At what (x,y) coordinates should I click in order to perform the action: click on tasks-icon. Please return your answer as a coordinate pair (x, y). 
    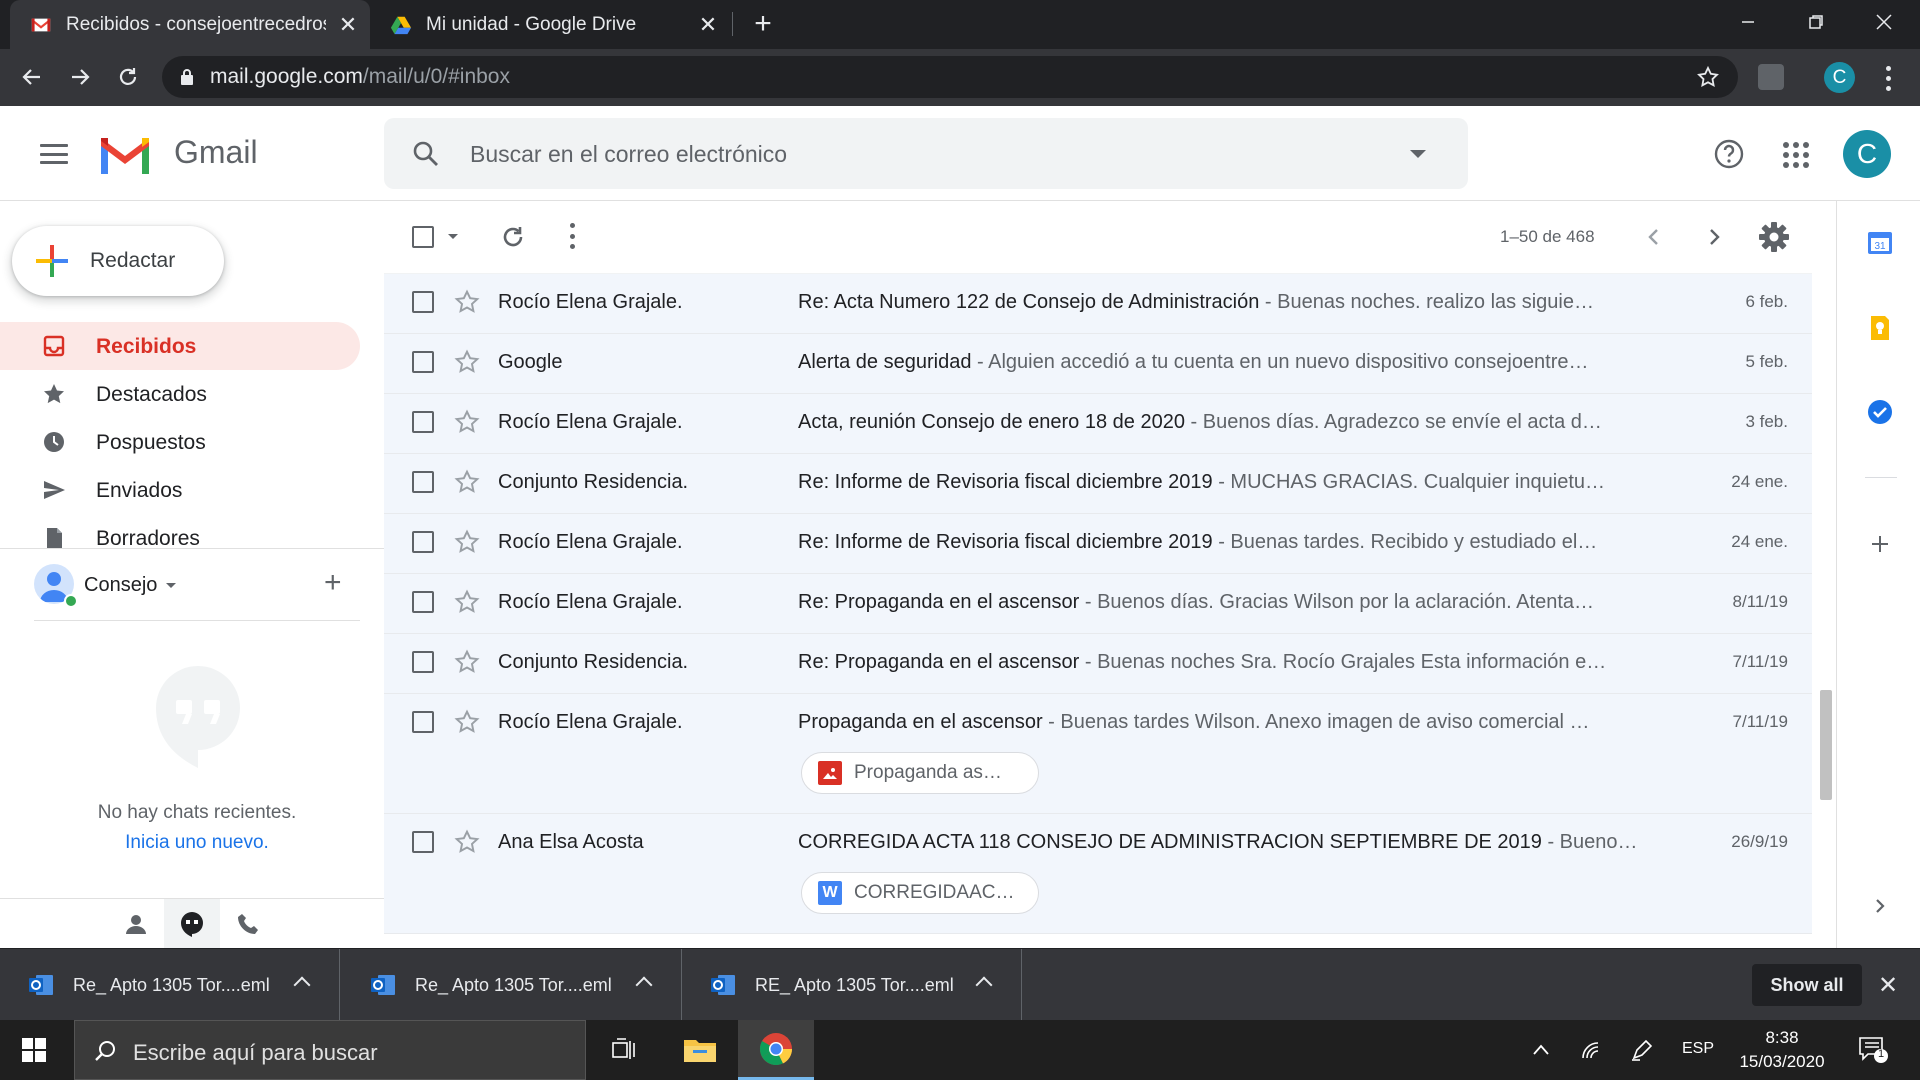
    Looking at the image, I should click on (1880, 412).